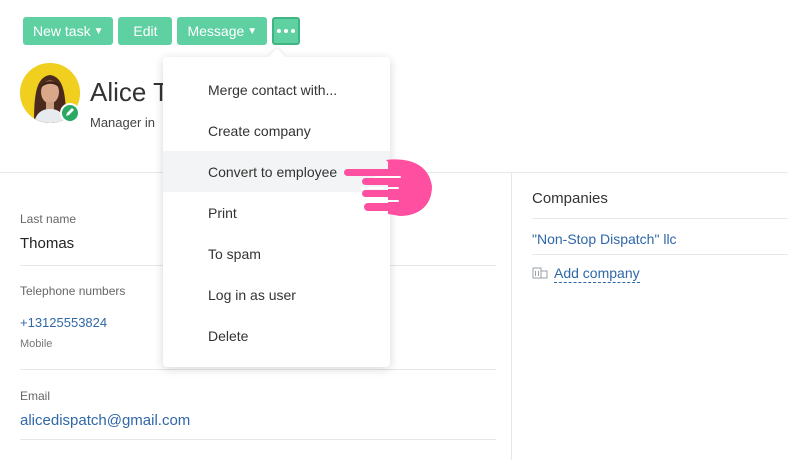 Image resolution: width=788 pixels, height=460 pixels. I want to click on message-label: Message, so click(216, 31).